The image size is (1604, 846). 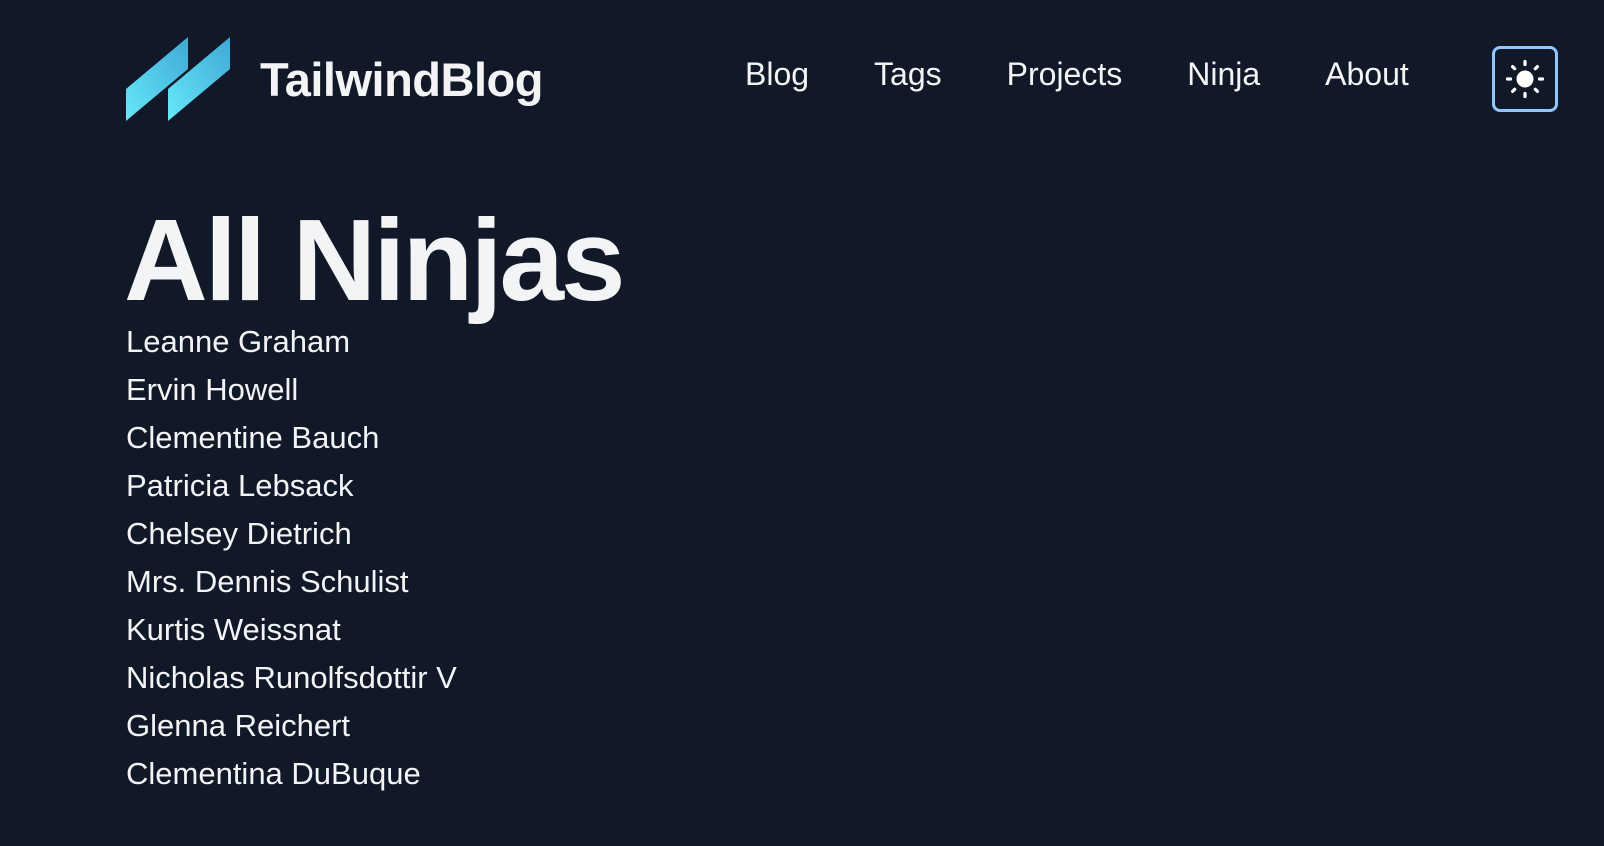 What do you see at coordinates (212, 389) in the screenshot?
I see `ninja-list-item: Ervin Howell` at bounding box center [212, 389].